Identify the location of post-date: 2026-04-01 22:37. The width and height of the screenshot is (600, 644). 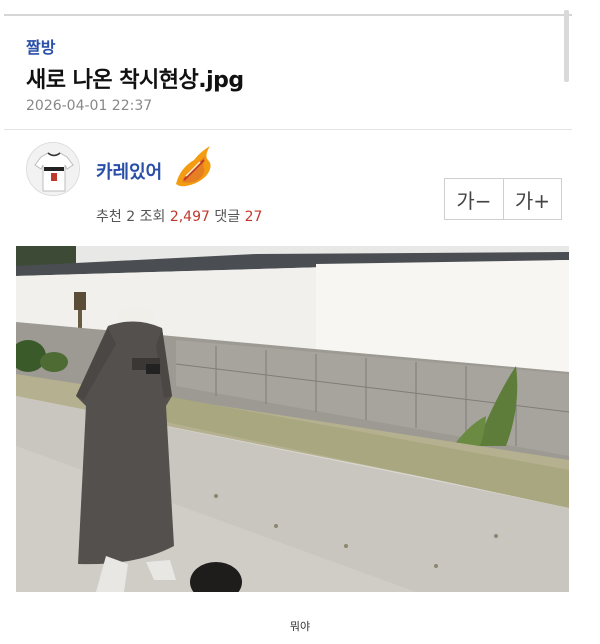
(89, 106).